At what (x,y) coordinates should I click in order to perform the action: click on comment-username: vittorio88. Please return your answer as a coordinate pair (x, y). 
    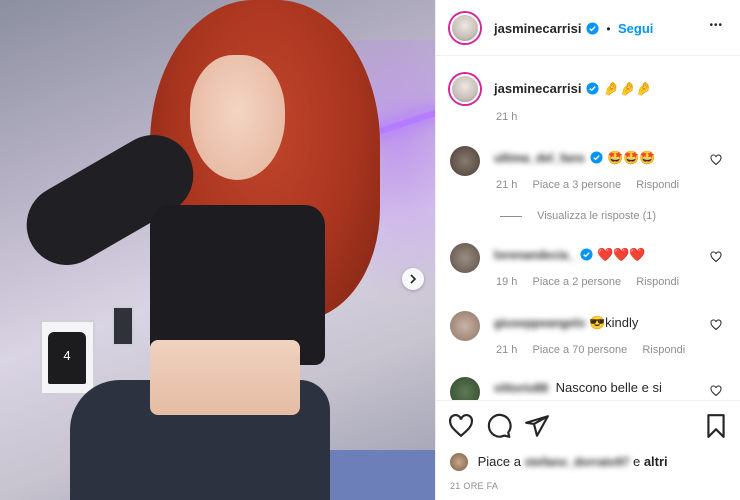
    Looking at the image, I should click on (521, 388).